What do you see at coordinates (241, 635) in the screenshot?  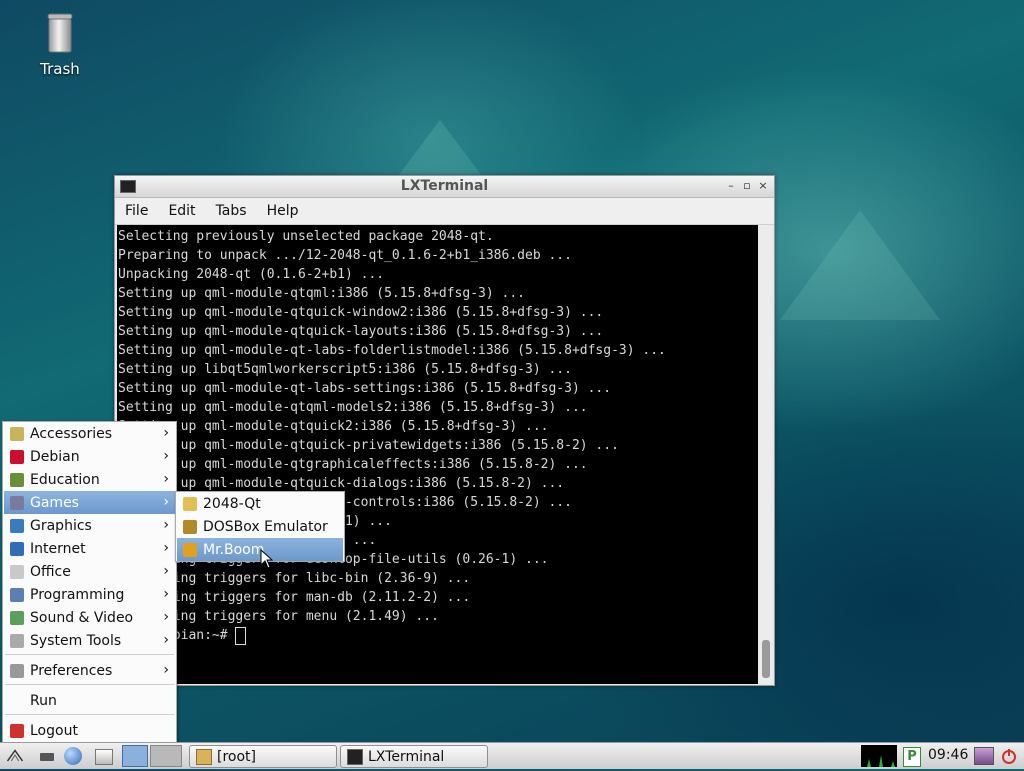 I see `terminal-cursor` at bounding box center [241, 635].